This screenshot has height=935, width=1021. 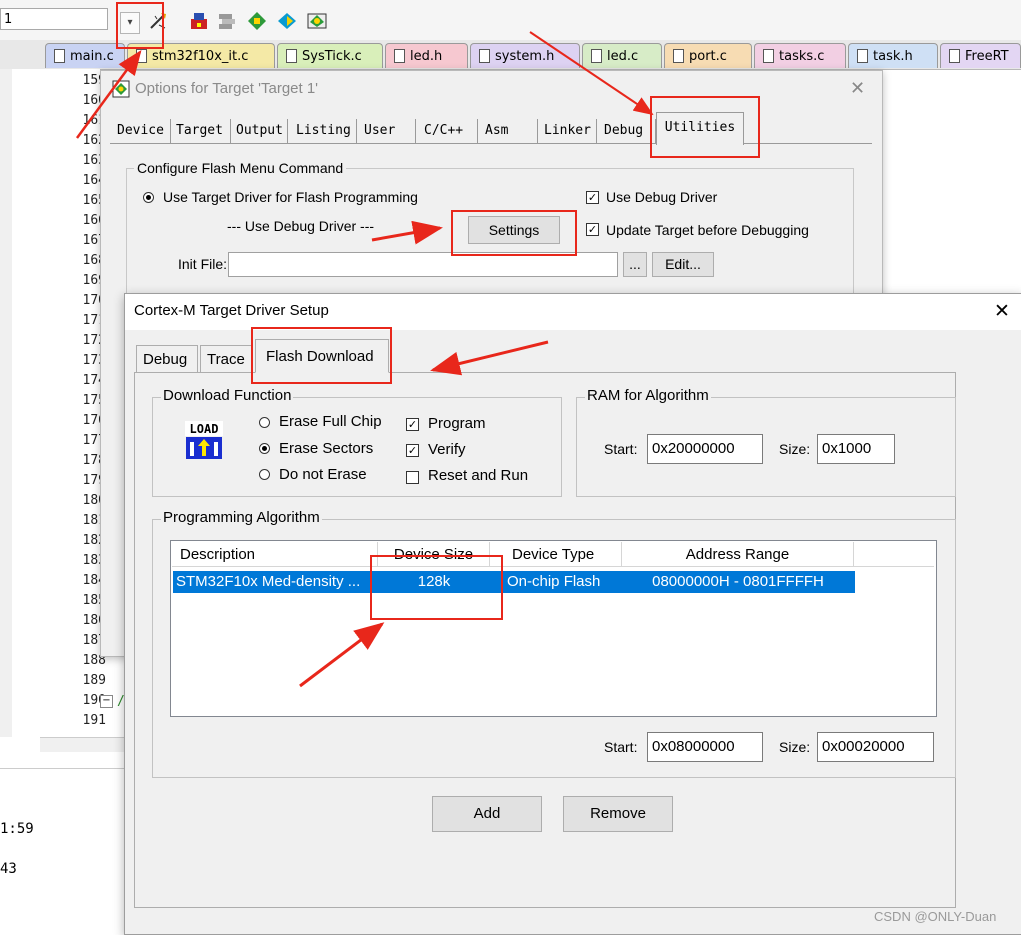 What do you see at coordinates (935, 916) in the screenshot?
I see `watermark: CSDN @ONLY-Duan` at bounding box center [935, 916].